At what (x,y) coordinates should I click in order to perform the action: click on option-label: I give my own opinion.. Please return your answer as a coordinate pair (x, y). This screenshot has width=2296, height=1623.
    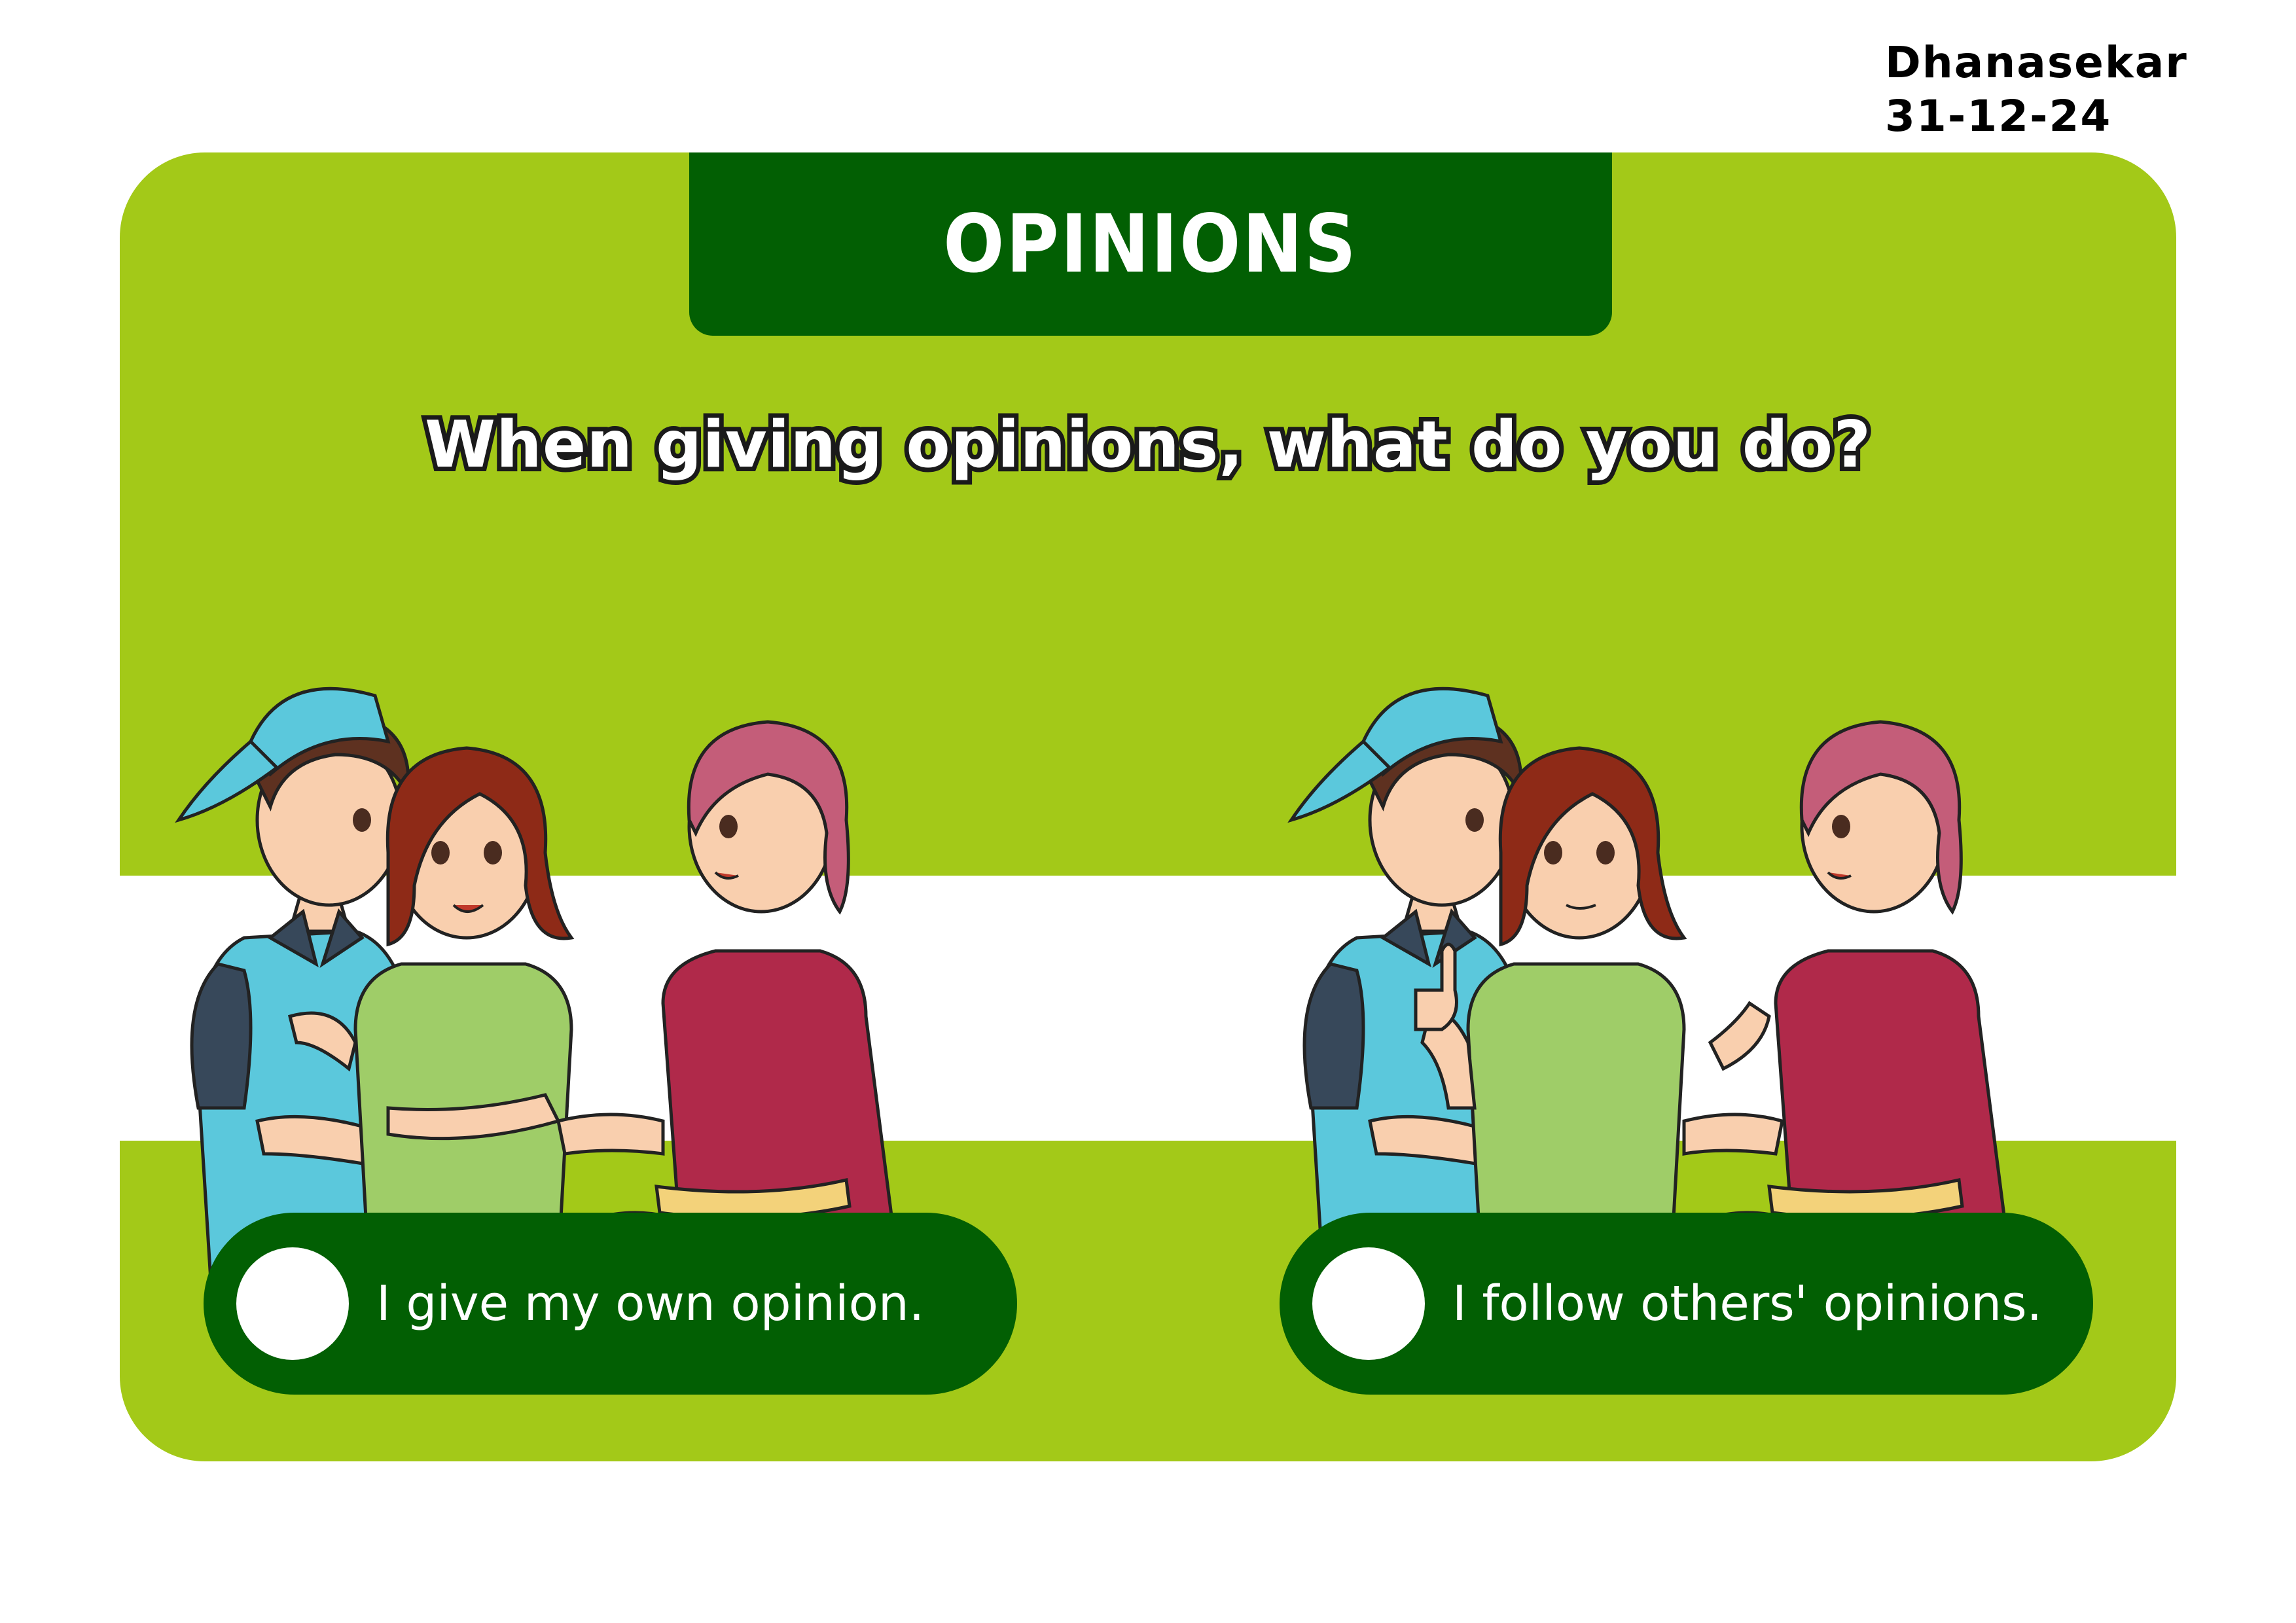
    Looking at the image, I should click on (650, 1303).